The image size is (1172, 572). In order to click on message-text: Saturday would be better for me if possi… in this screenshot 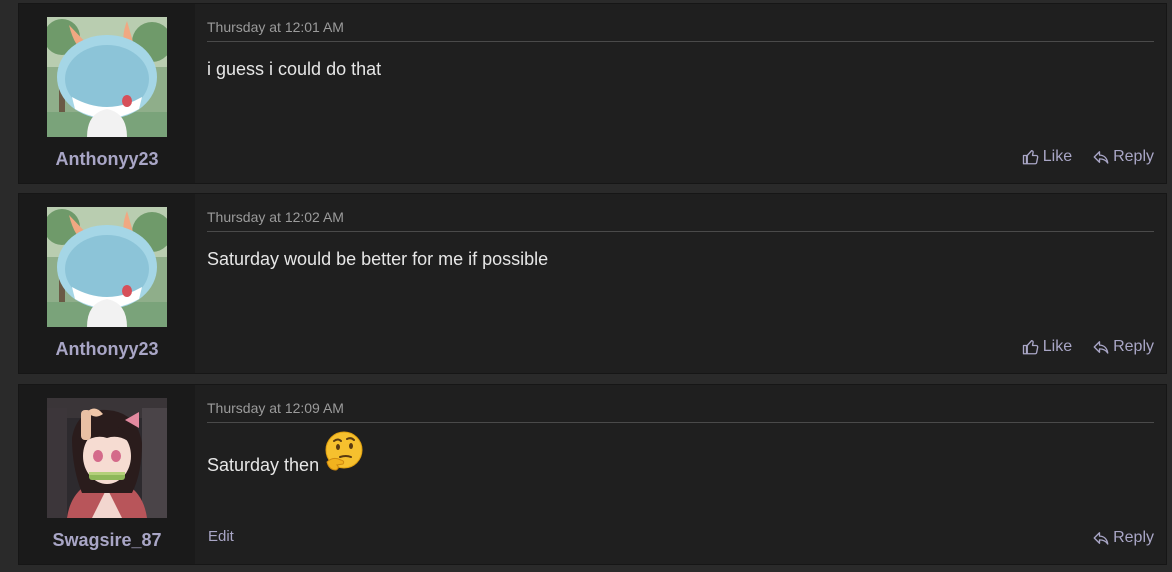, I will do `click(378, 259)`.